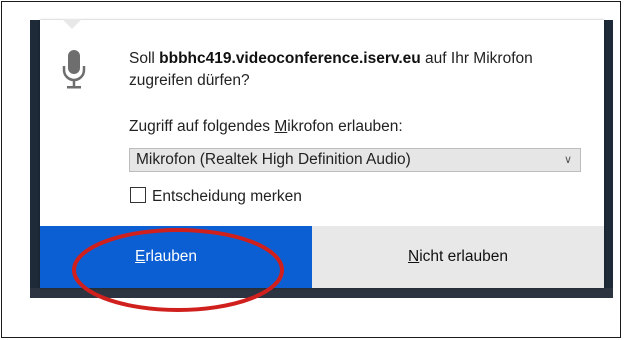  What do you see at coordinates (567, 160) in the screenshot?
I see `chevron-down-icon: ∨` at bounding box center [567, 160].